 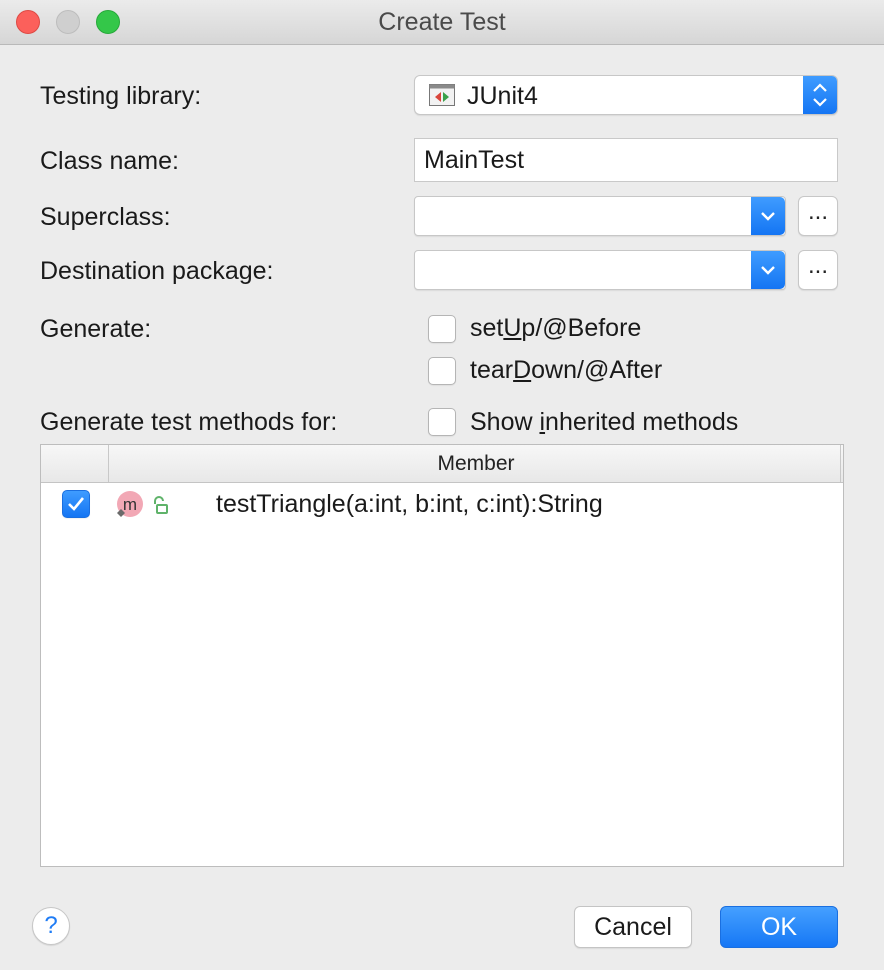 I want to click on teardown-label-mnemonic: D, so click(x=522, y=370).